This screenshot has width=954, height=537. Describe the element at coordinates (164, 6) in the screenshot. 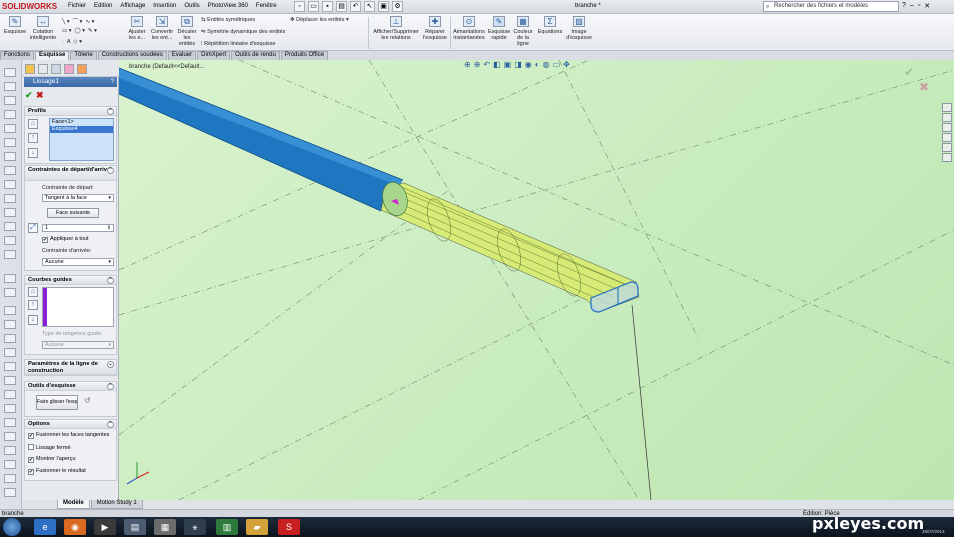

I see `menu-insertion: Insertion` at that location.